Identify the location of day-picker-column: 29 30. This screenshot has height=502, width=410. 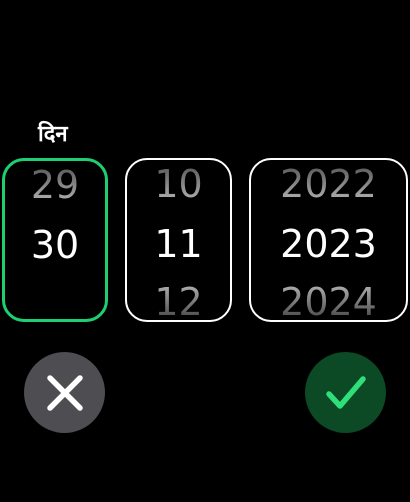
(55, 240).